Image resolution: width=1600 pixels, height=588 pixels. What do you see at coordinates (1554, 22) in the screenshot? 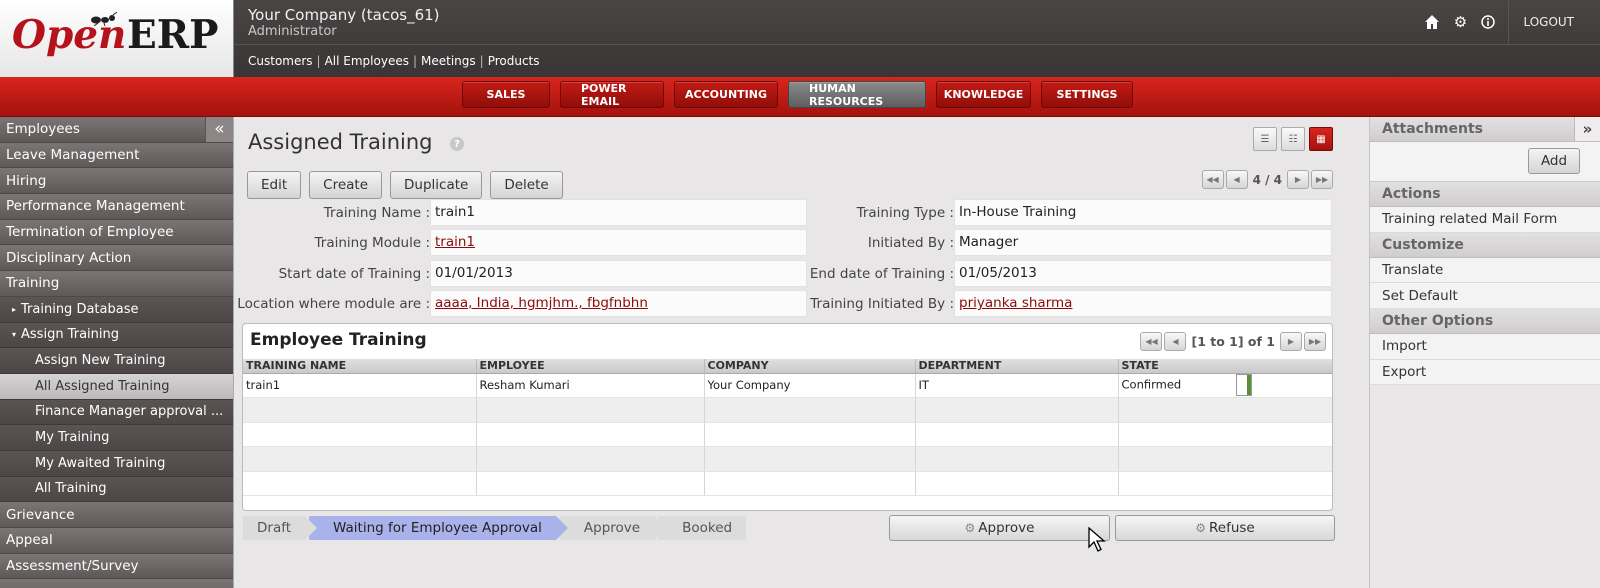
I see `logout-link: LOGOUT` at bounding box center [1554, 22].